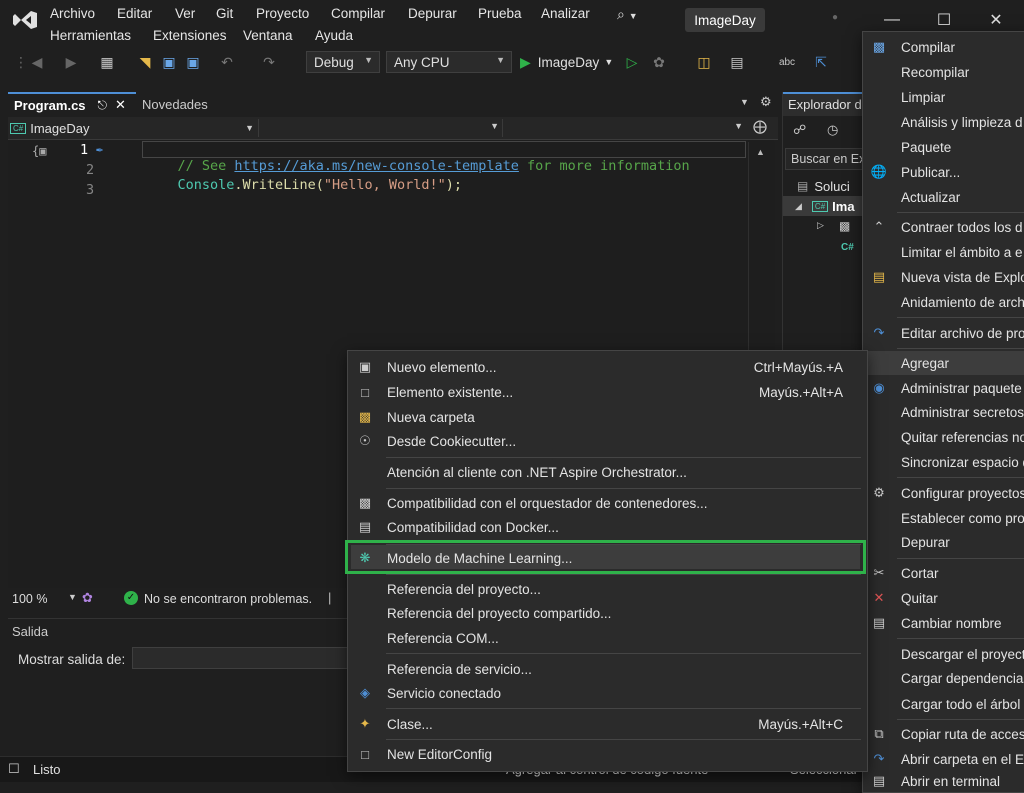 The width and height of the screenshot is (1024, 793). What do you see at coordinates (943, 302) in the screenshot?
I see `project-menu-item: Anidamiento de arch` at bounding box center [943, 302].